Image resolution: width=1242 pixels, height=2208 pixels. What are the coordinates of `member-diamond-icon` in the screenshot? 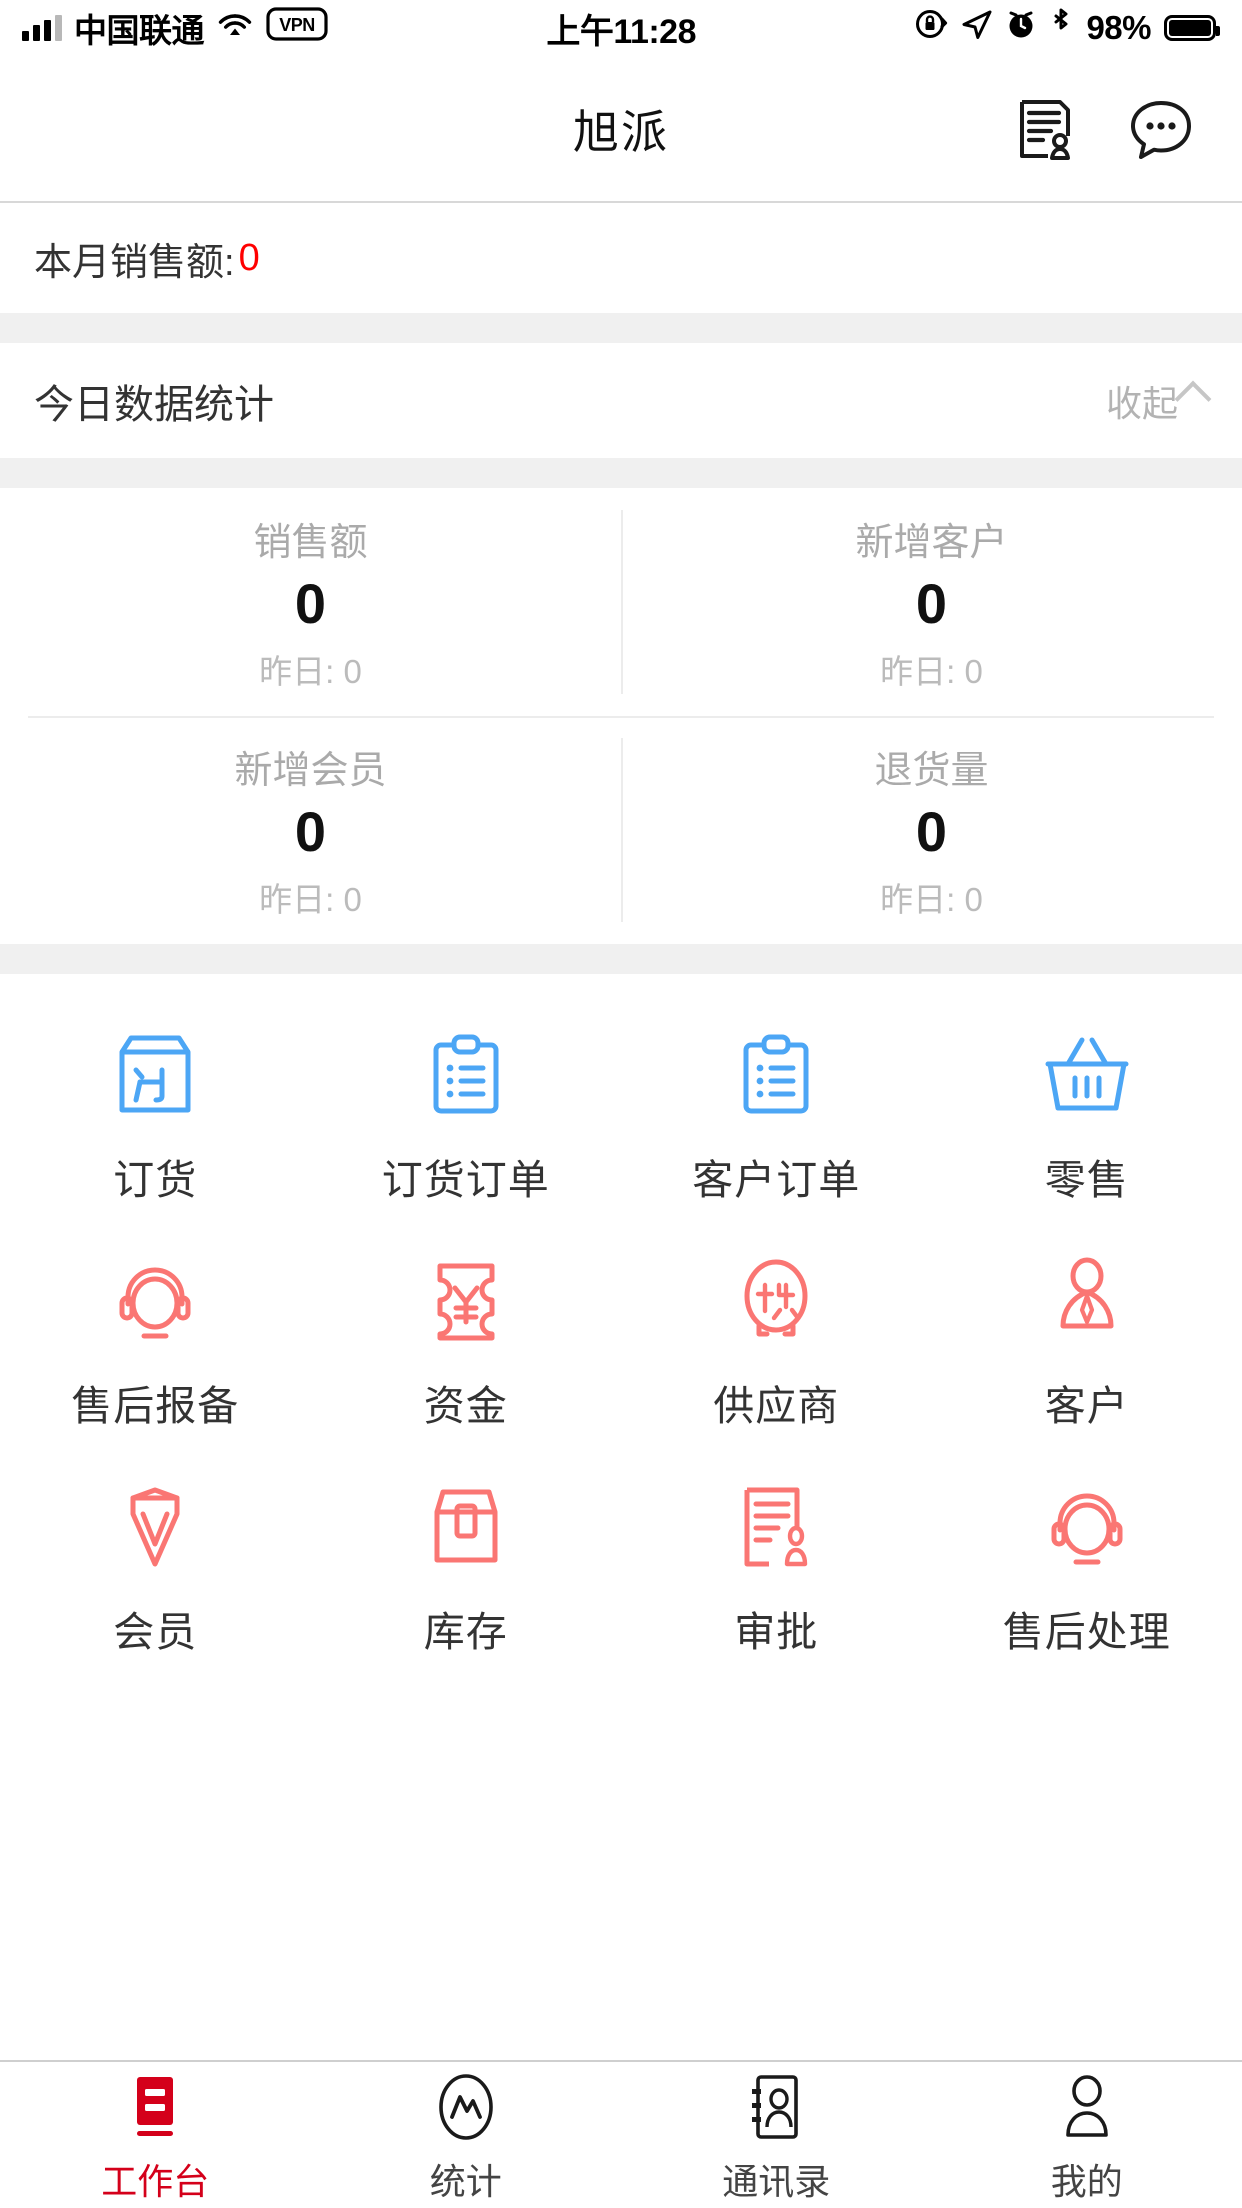 It's located at (155, 1527).